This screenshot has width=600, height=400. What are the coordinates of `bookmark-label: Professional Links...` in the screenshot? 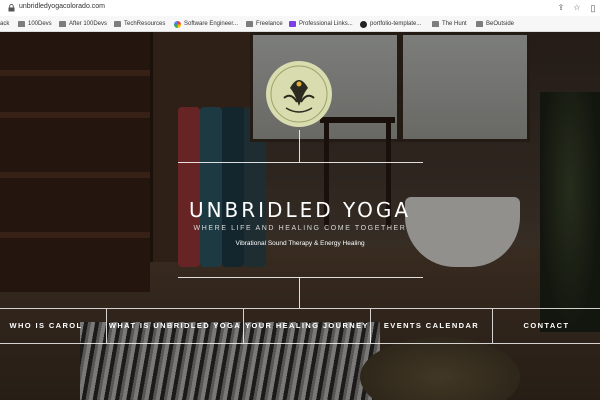 It's located at (326, 24).